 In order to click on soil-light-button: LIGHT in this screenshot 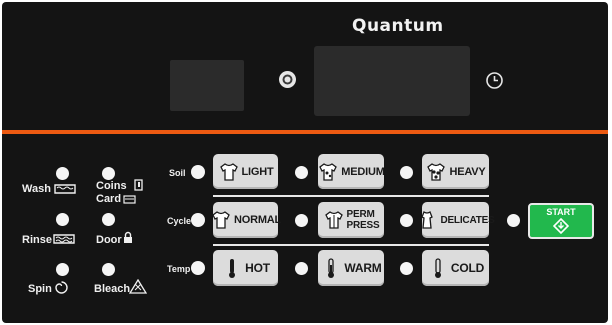, I will do `click(245, 171)`.